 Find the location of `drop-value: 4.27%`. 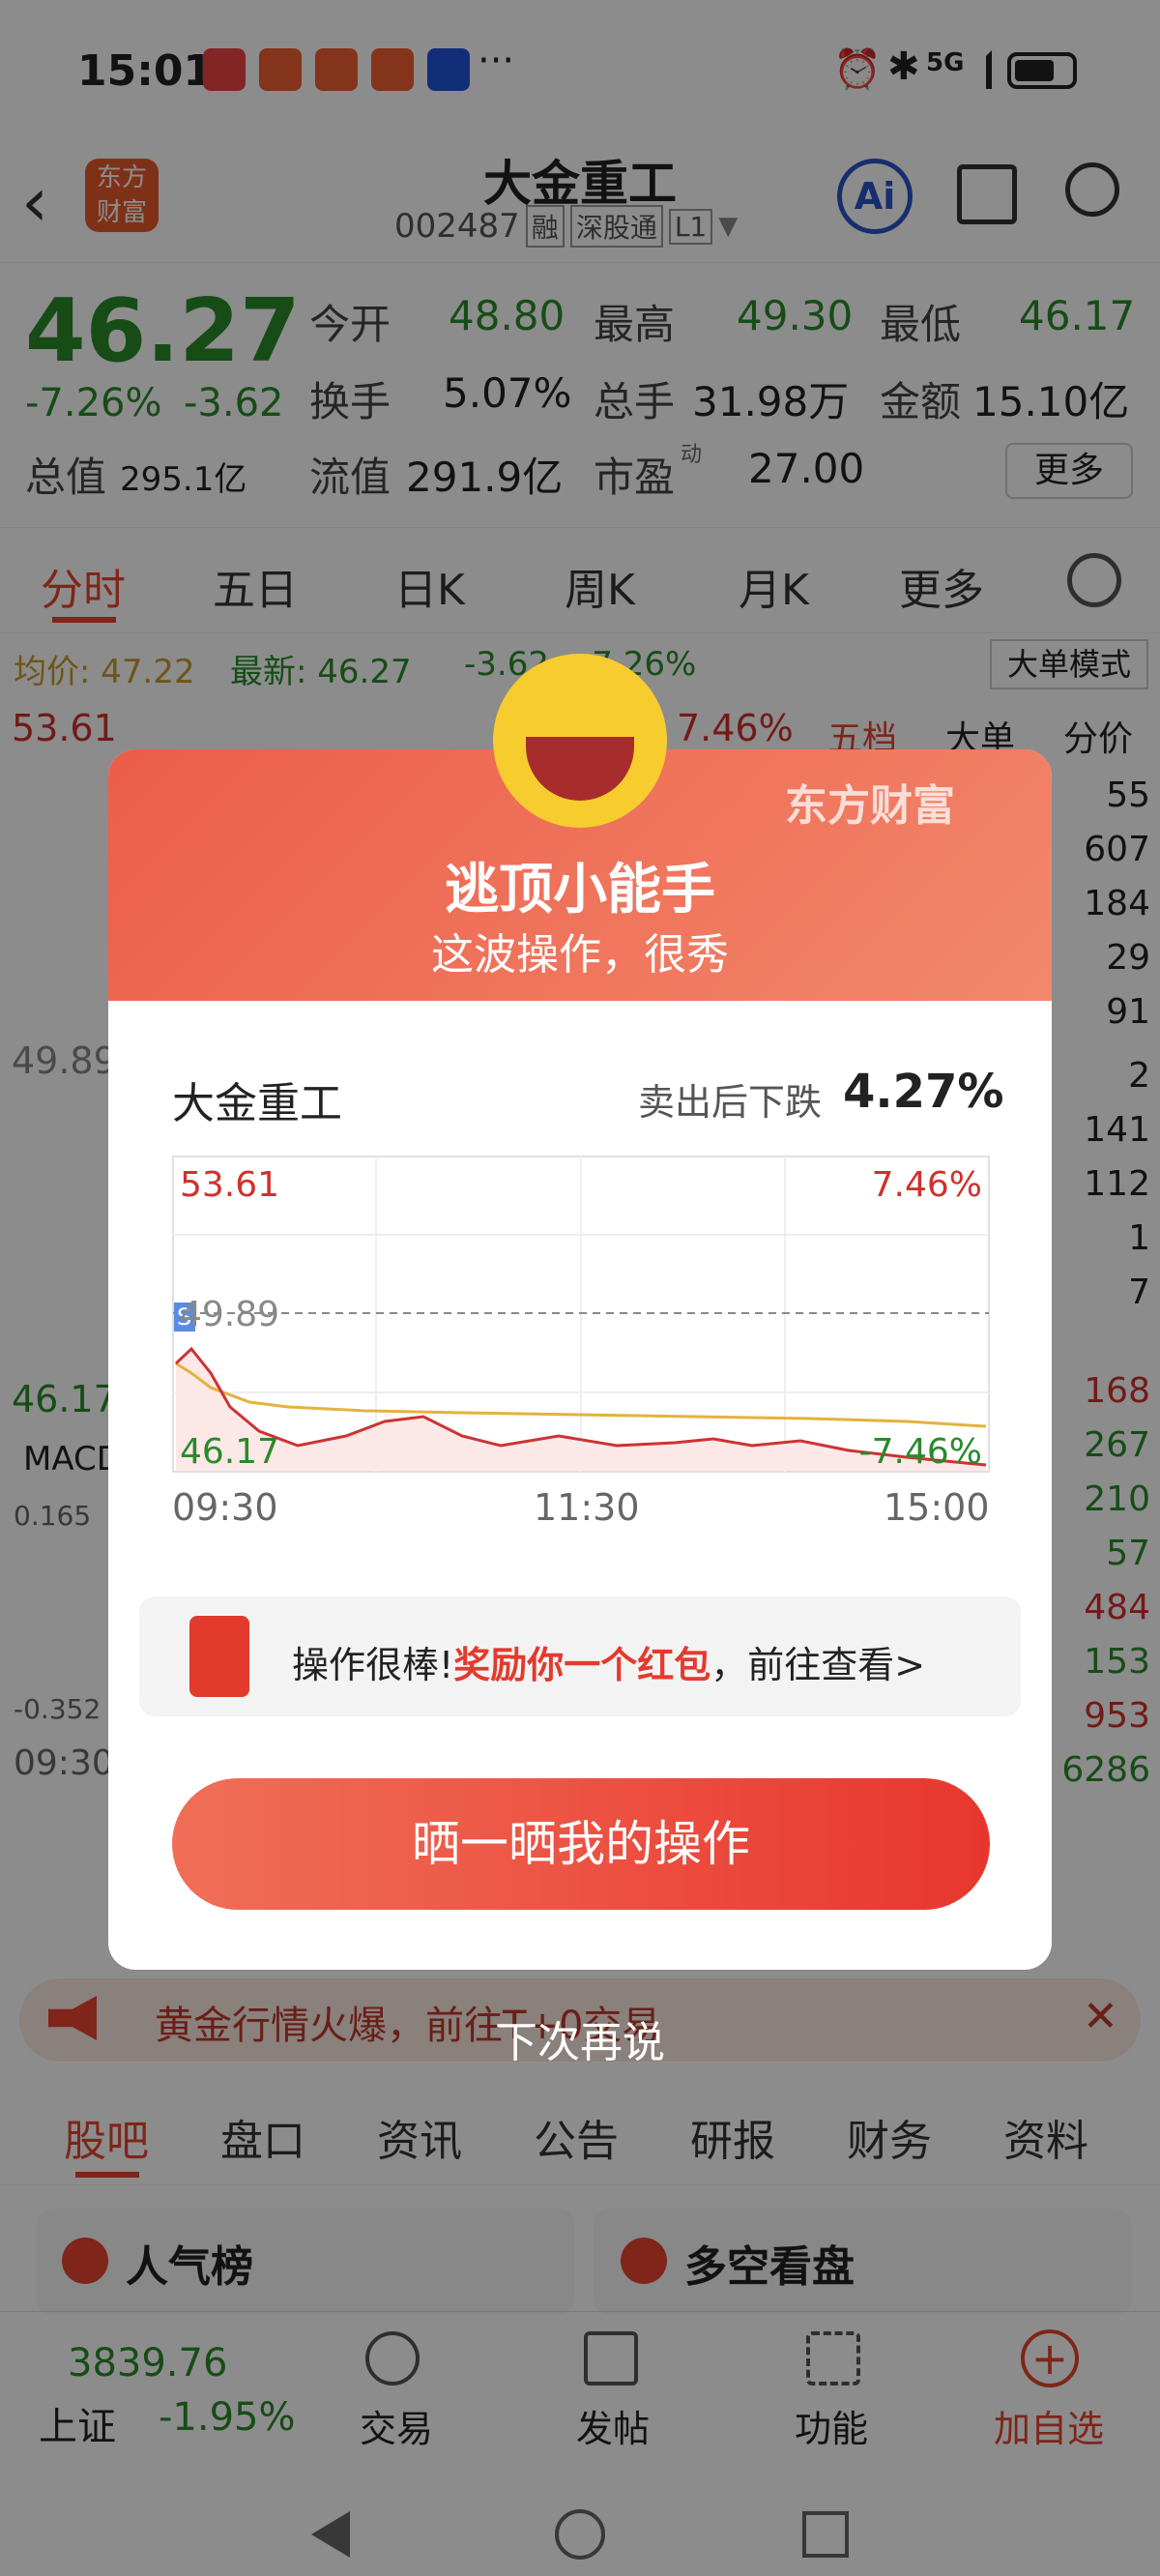

drop-value: 4.27% is located at coordinates (924, 1092).